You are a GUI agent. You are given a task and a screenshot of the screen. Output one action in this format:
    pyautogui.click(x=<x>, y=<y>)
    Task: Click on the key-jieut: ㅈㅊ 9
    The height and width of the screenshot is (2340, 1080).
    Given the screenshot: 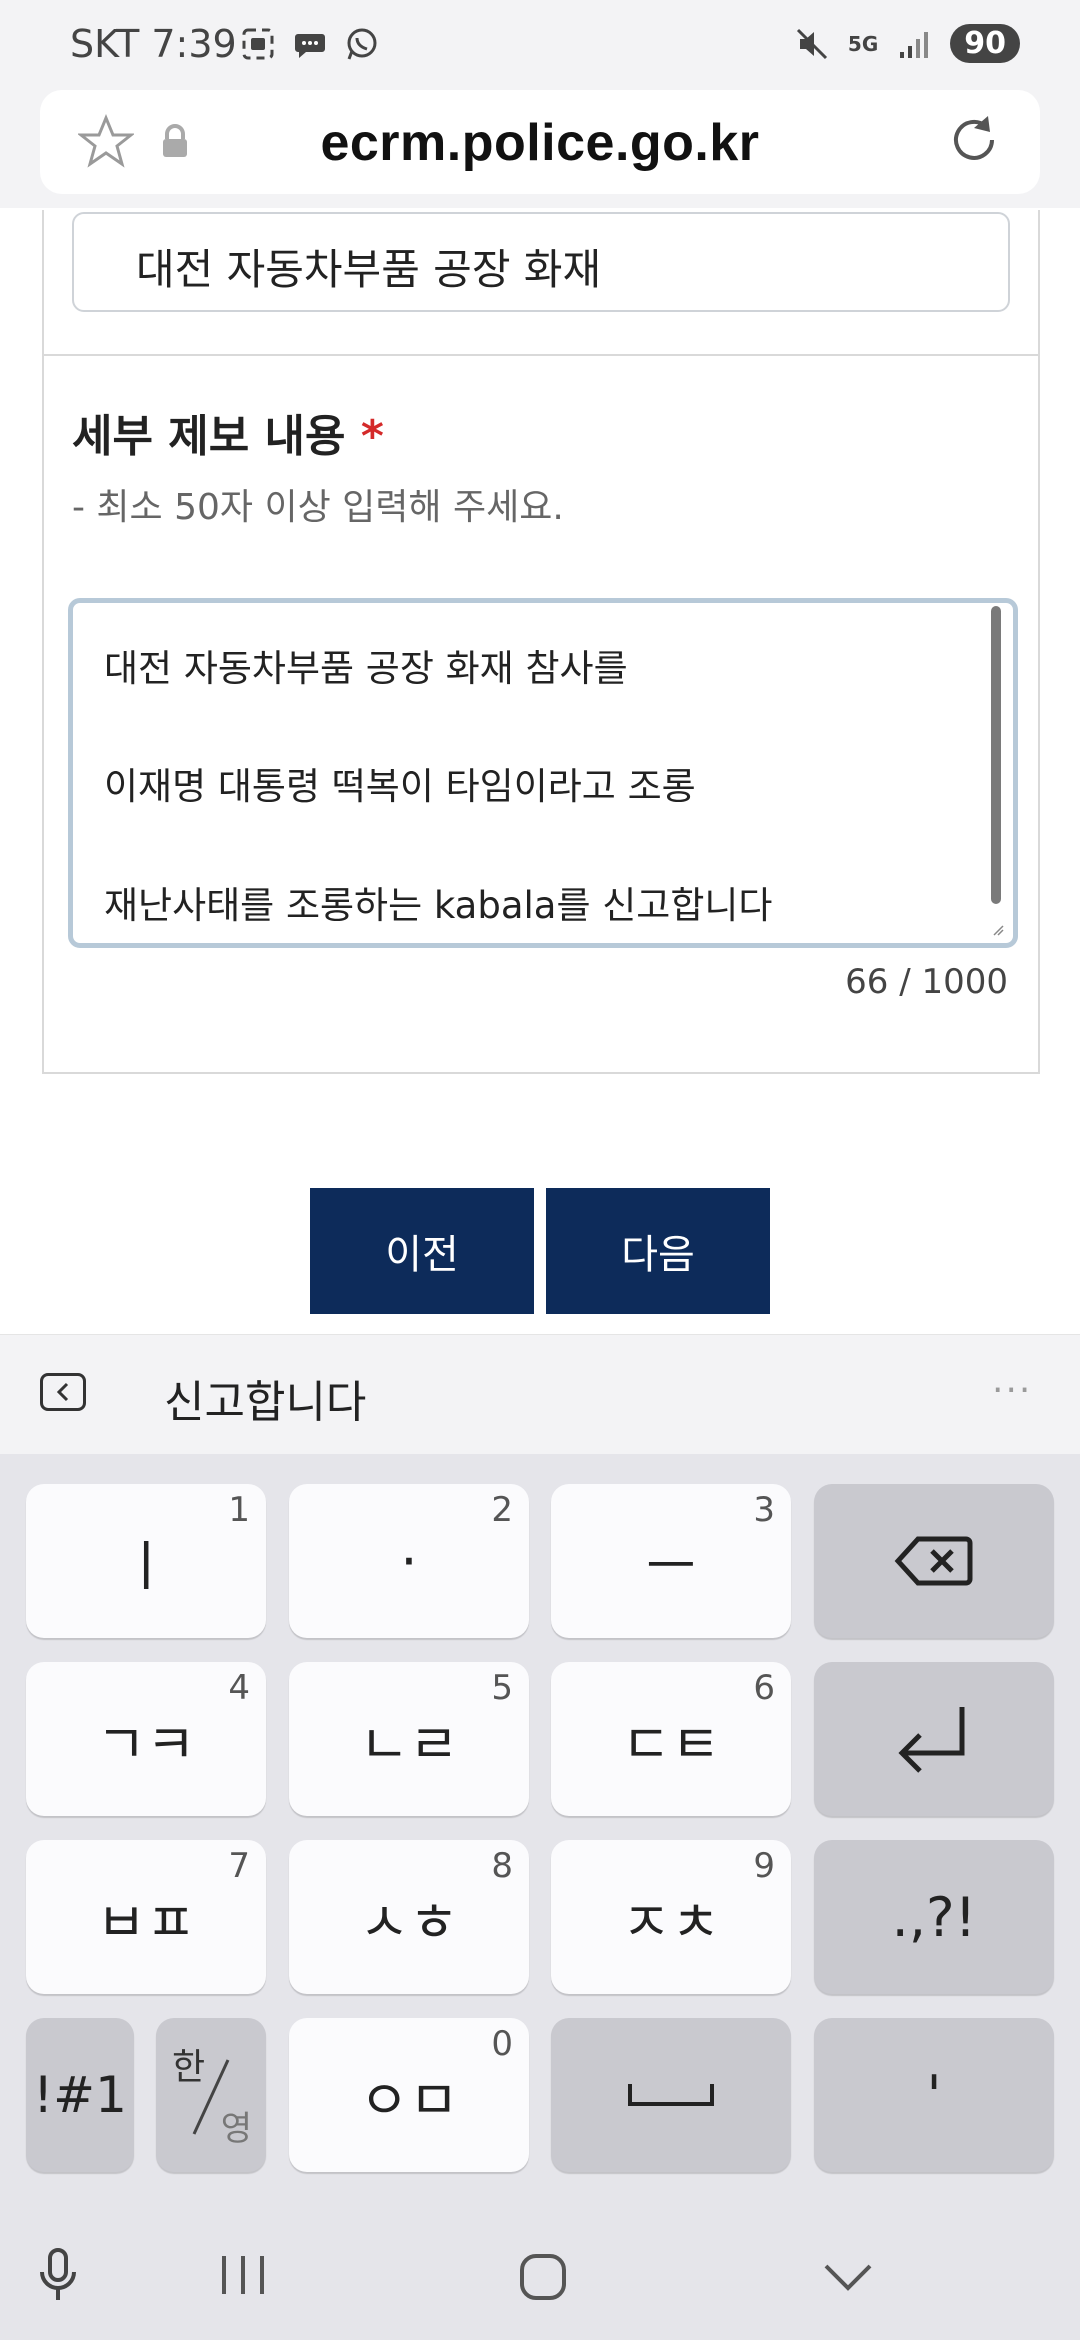 What is the action you would take?
    pyautogui.click(x=671, y=1917)
    